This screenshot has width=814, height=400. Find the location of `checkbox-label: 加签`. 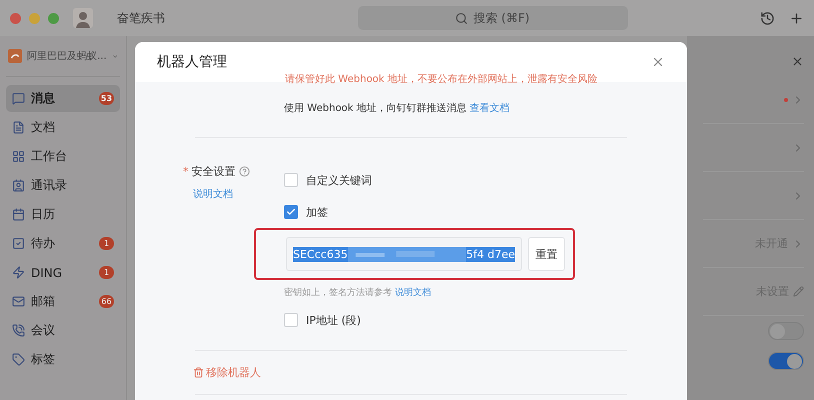

checkbox-label: 加签 is located at coordinates (317, 212).